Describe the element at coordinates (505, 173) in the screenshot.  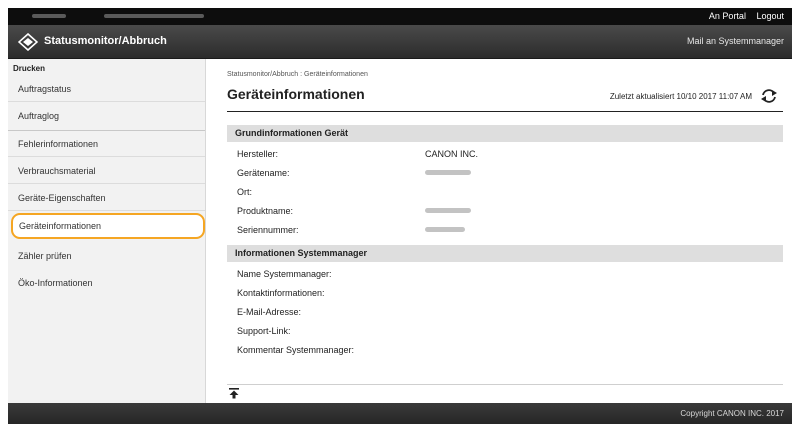
I see `info-row-device-name: Gerätename:` at that location.